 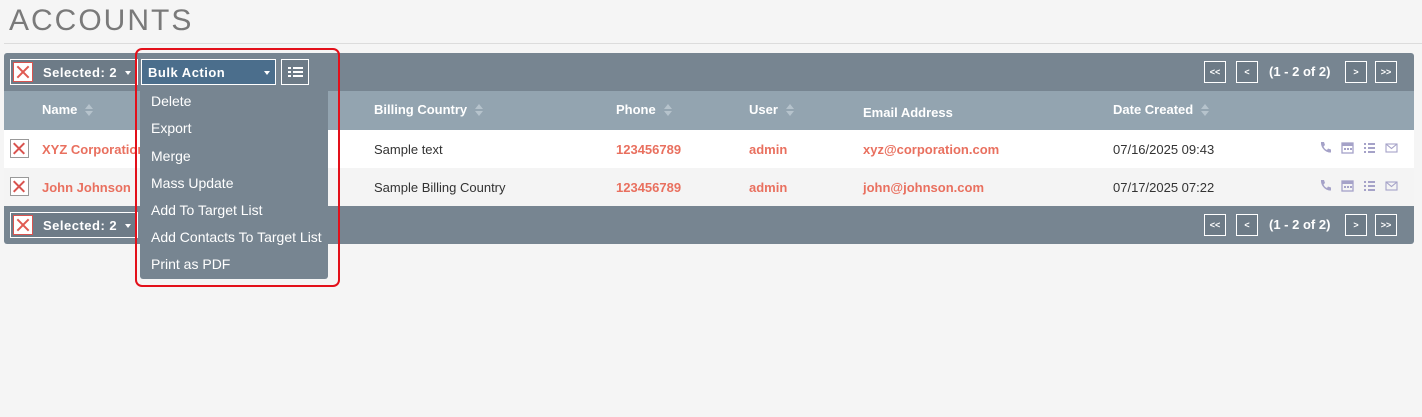 I want to click on menu-item-print-as-pdf: Print as PDF, so click(x=190, y=264).